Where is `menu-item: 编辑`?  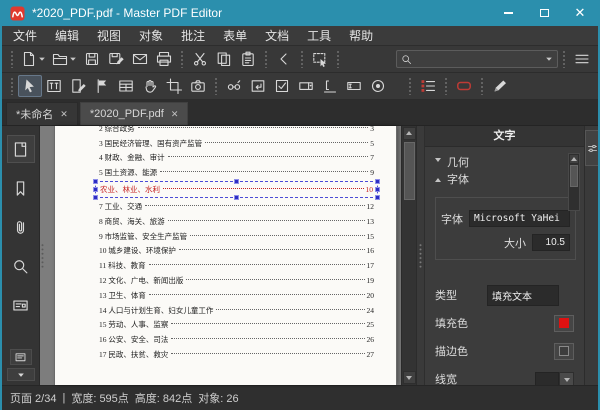 menu-item: 编辑 is located at coordinates (67, 36).